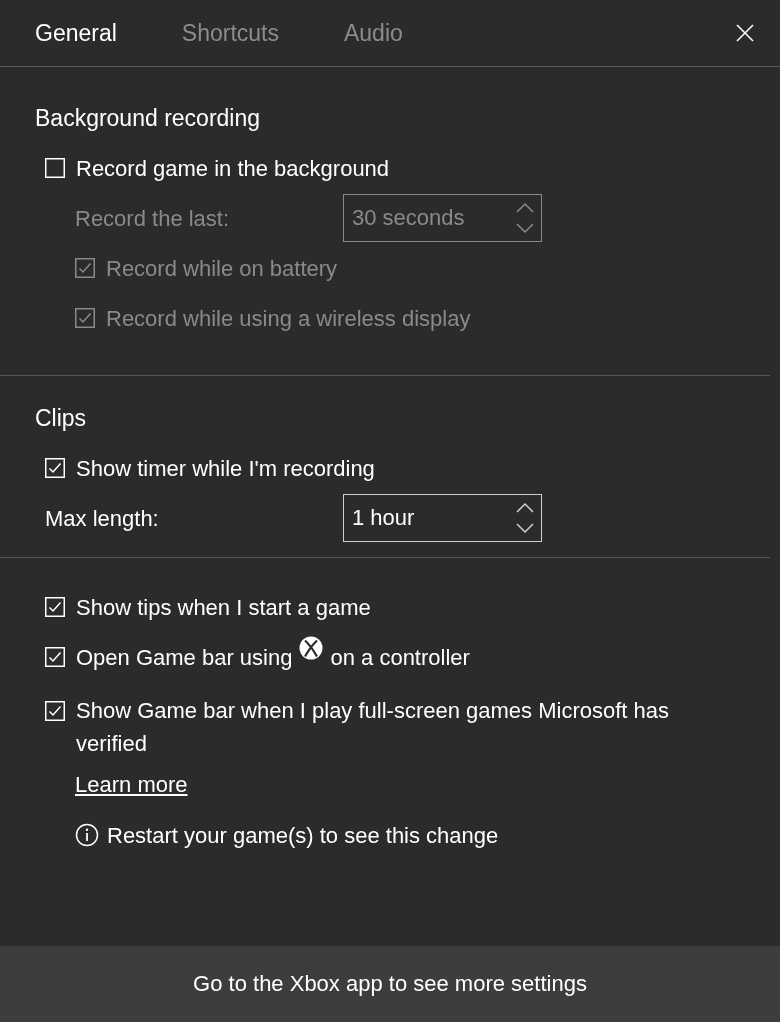 This screenshot has width=780, height=1022. Describe the element at coordinates (152, 218) in the screenshot. I see `field-label: Record the last:` at that location.